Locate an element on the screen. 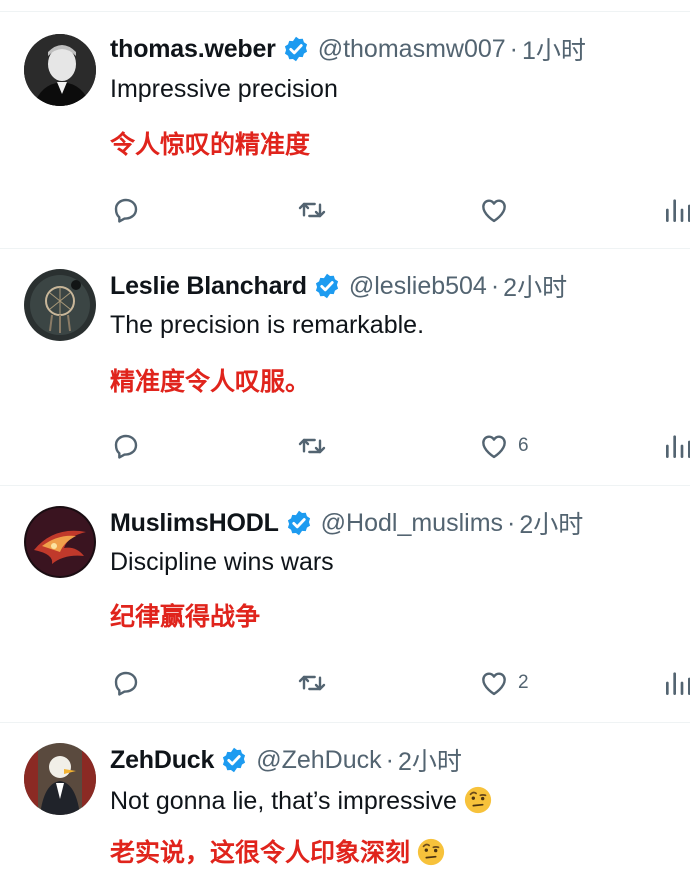  like-button is located at coordinates (498, 210).